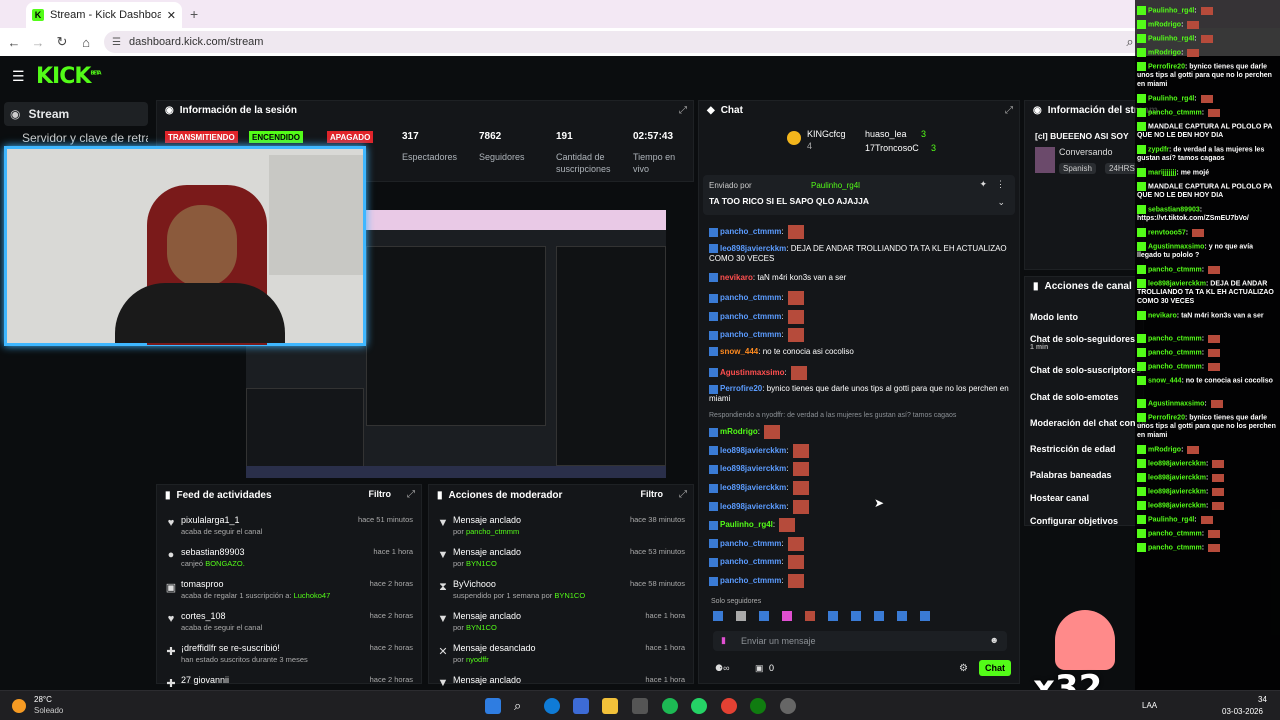 The width and height of the screenshot is (1280, 720). I want to click on new-tab-icon: +, so click(194, 14).